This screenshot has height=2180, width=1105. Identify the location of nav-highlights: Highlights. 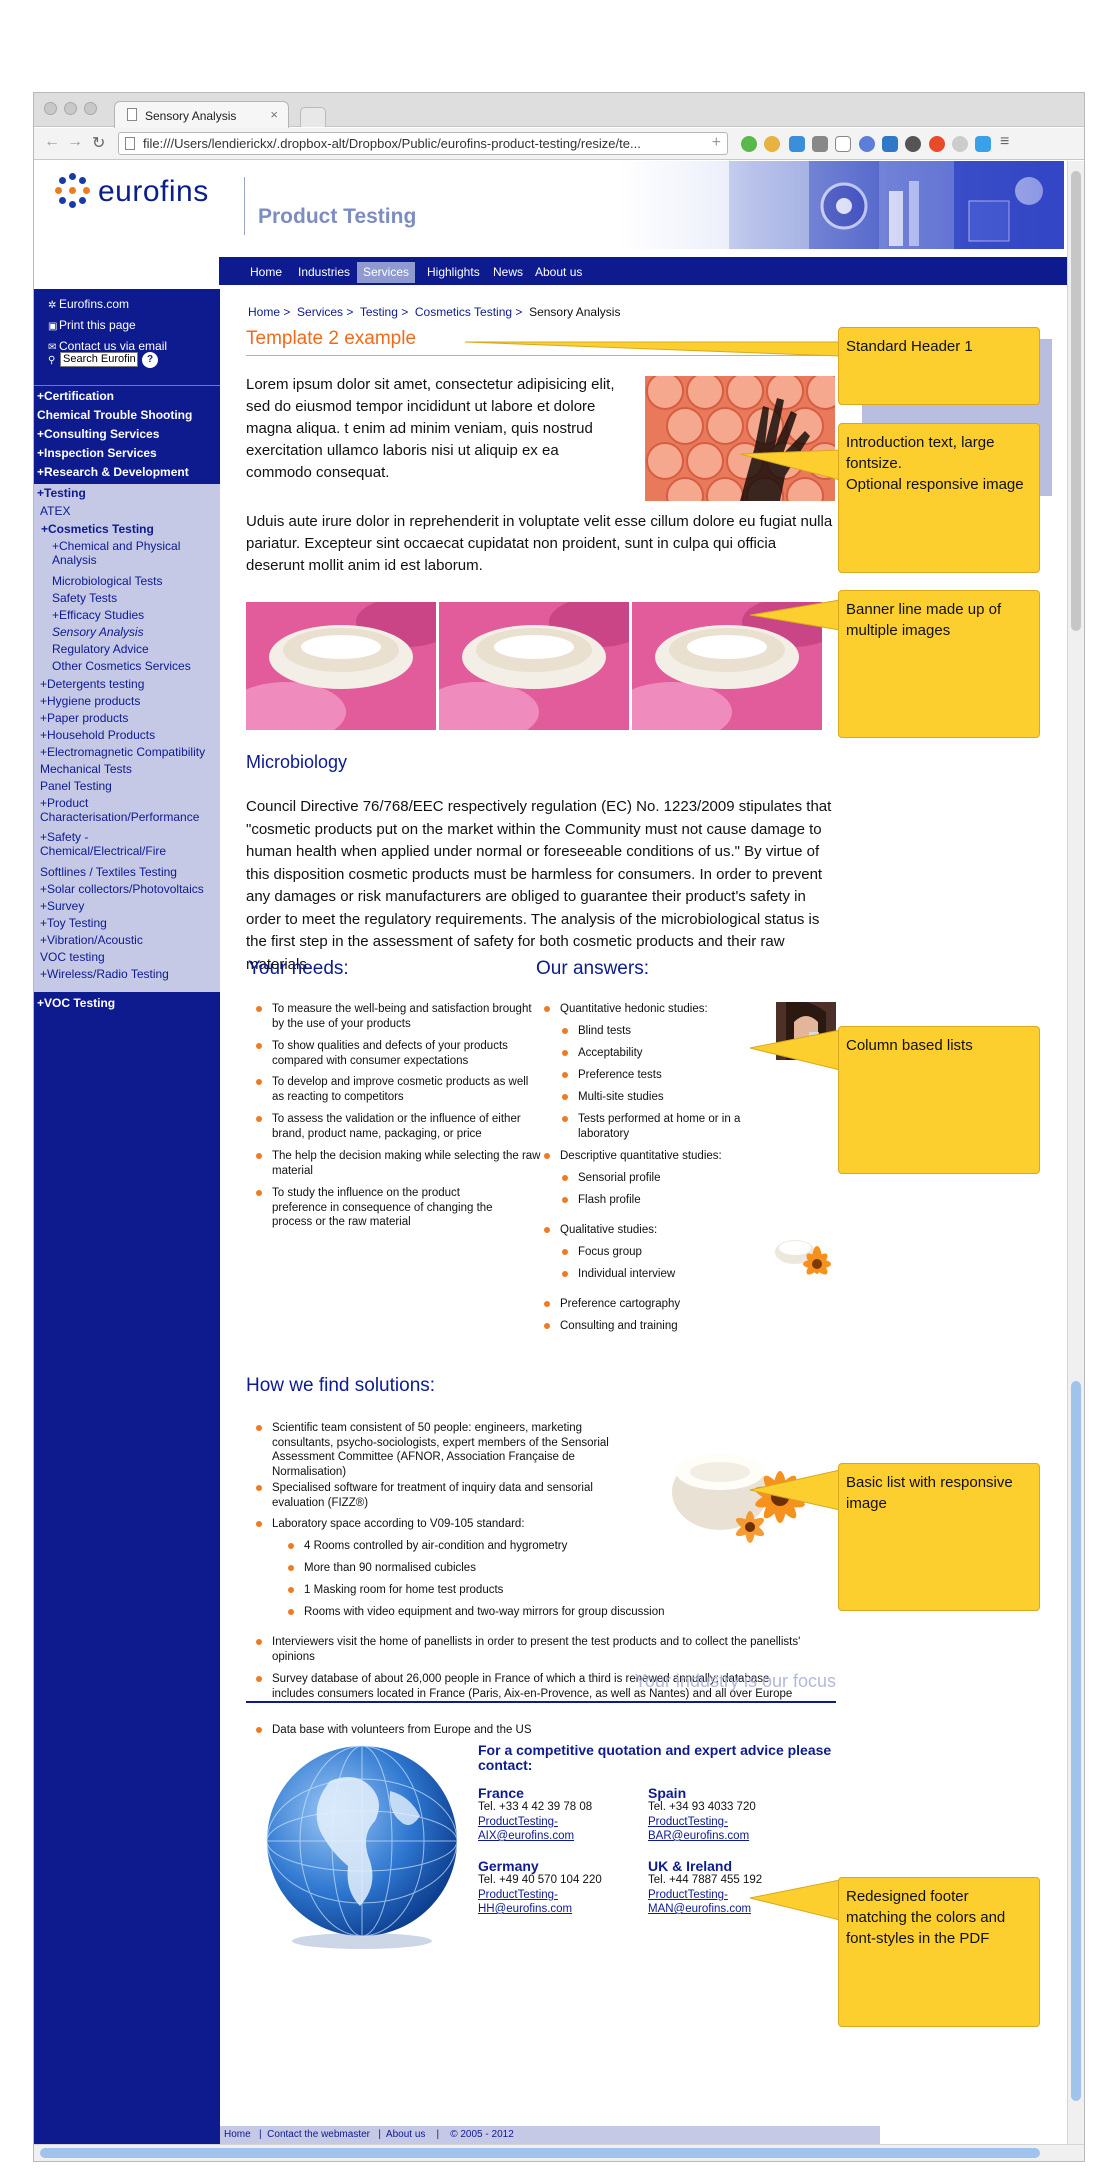
(453, 272).